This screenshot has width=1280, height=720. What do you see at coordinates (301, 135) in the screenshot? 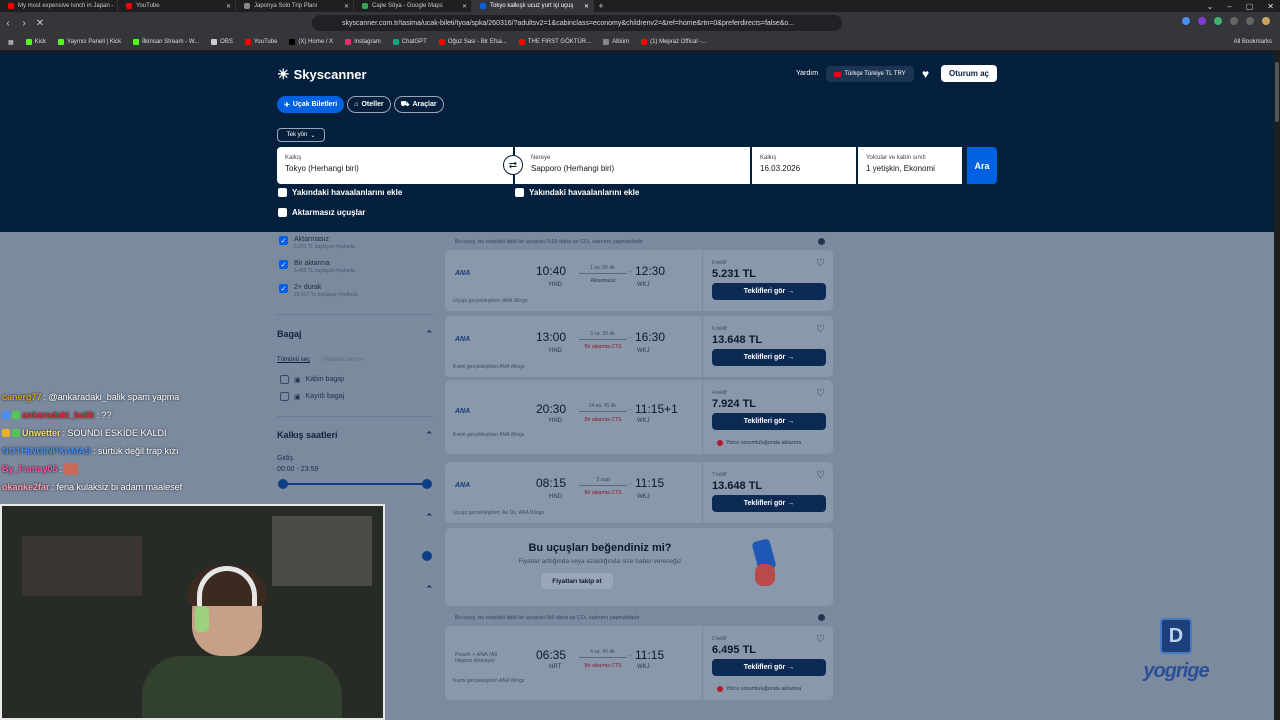
I see `trip-type-select: Tek yön ⌄` at bounding box center [301, 135].